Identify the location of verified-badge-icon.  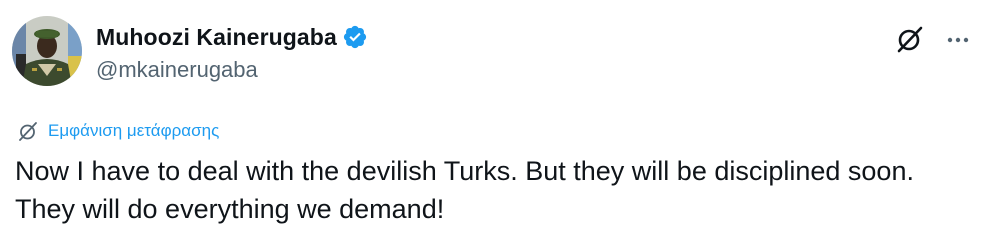
(355, 37).